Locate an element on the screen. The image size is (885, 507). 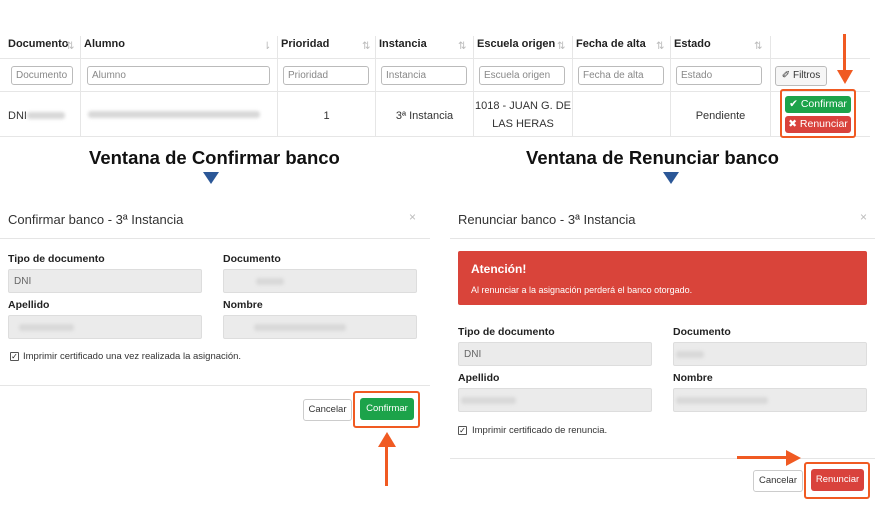
filter-alumno-input: Alumno is located at coordinates (178, 75).